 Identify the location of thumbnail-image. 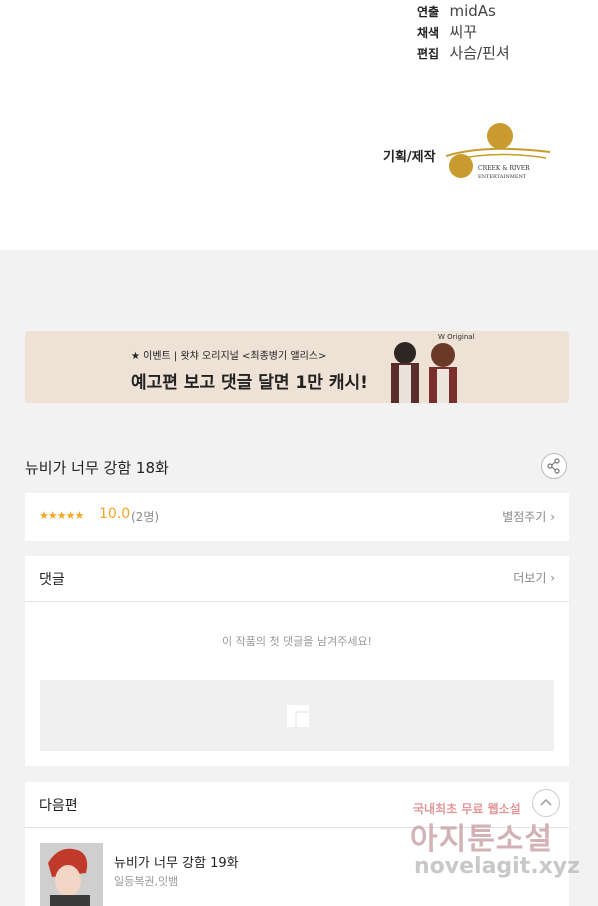
(71, 874).